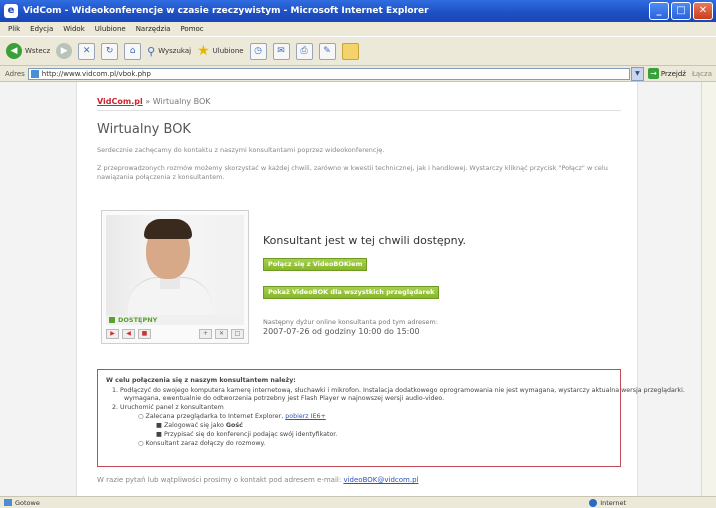  Describe the element at coordinates (14, 51) in the screenshot. I see `back-arrow-icon: ◀` at that location.